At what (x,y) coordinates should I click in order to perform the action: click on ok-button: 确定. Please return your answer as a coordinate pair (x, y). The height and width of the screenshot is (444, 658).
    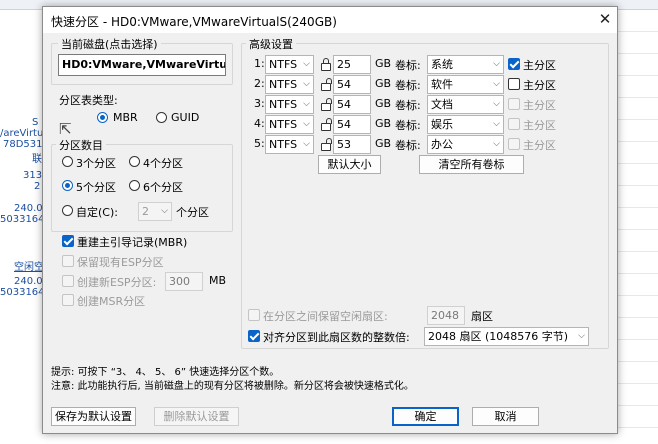
    Looking at the image, I should click on (425, 416).